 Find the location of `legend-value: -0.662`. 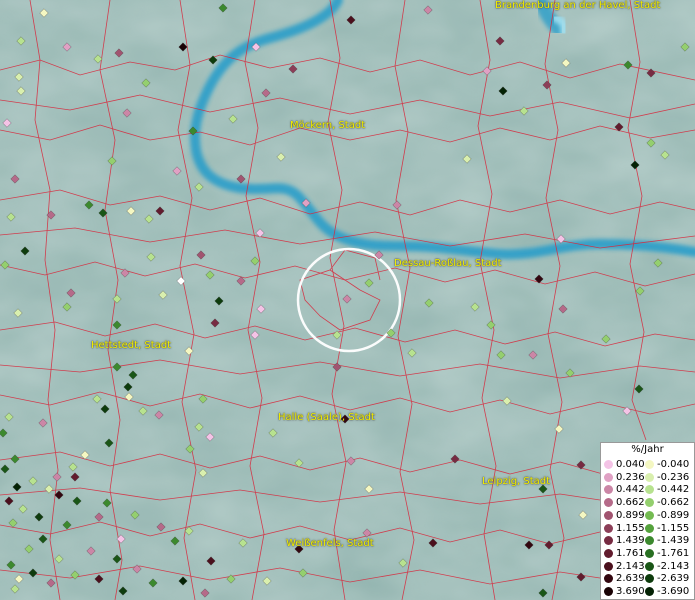

legend-value: -0.662 is located at coordinates (673, 503).